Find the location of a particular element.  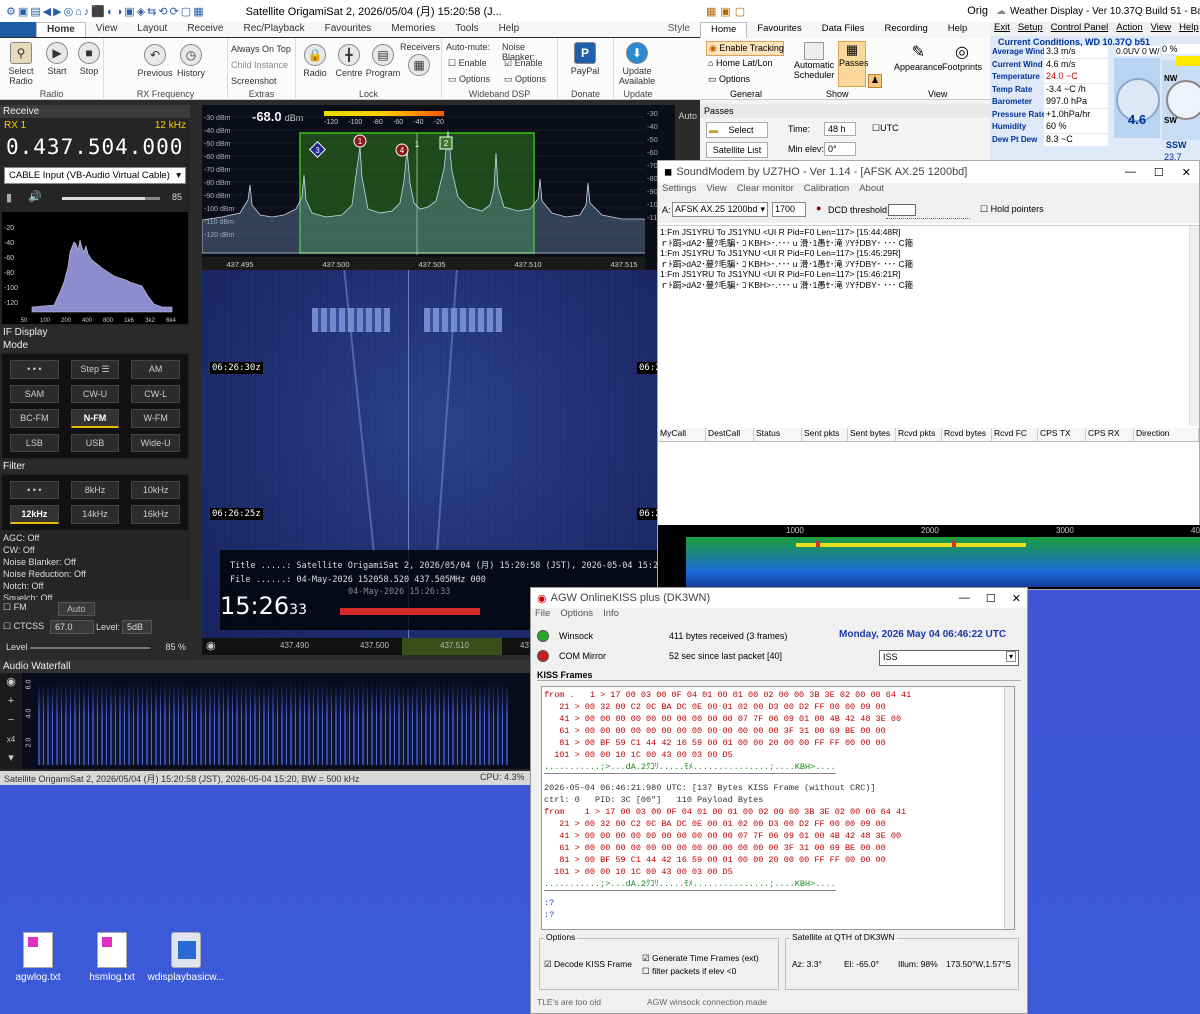

ear-icon: ◉ is located at coordinates (11, 682).